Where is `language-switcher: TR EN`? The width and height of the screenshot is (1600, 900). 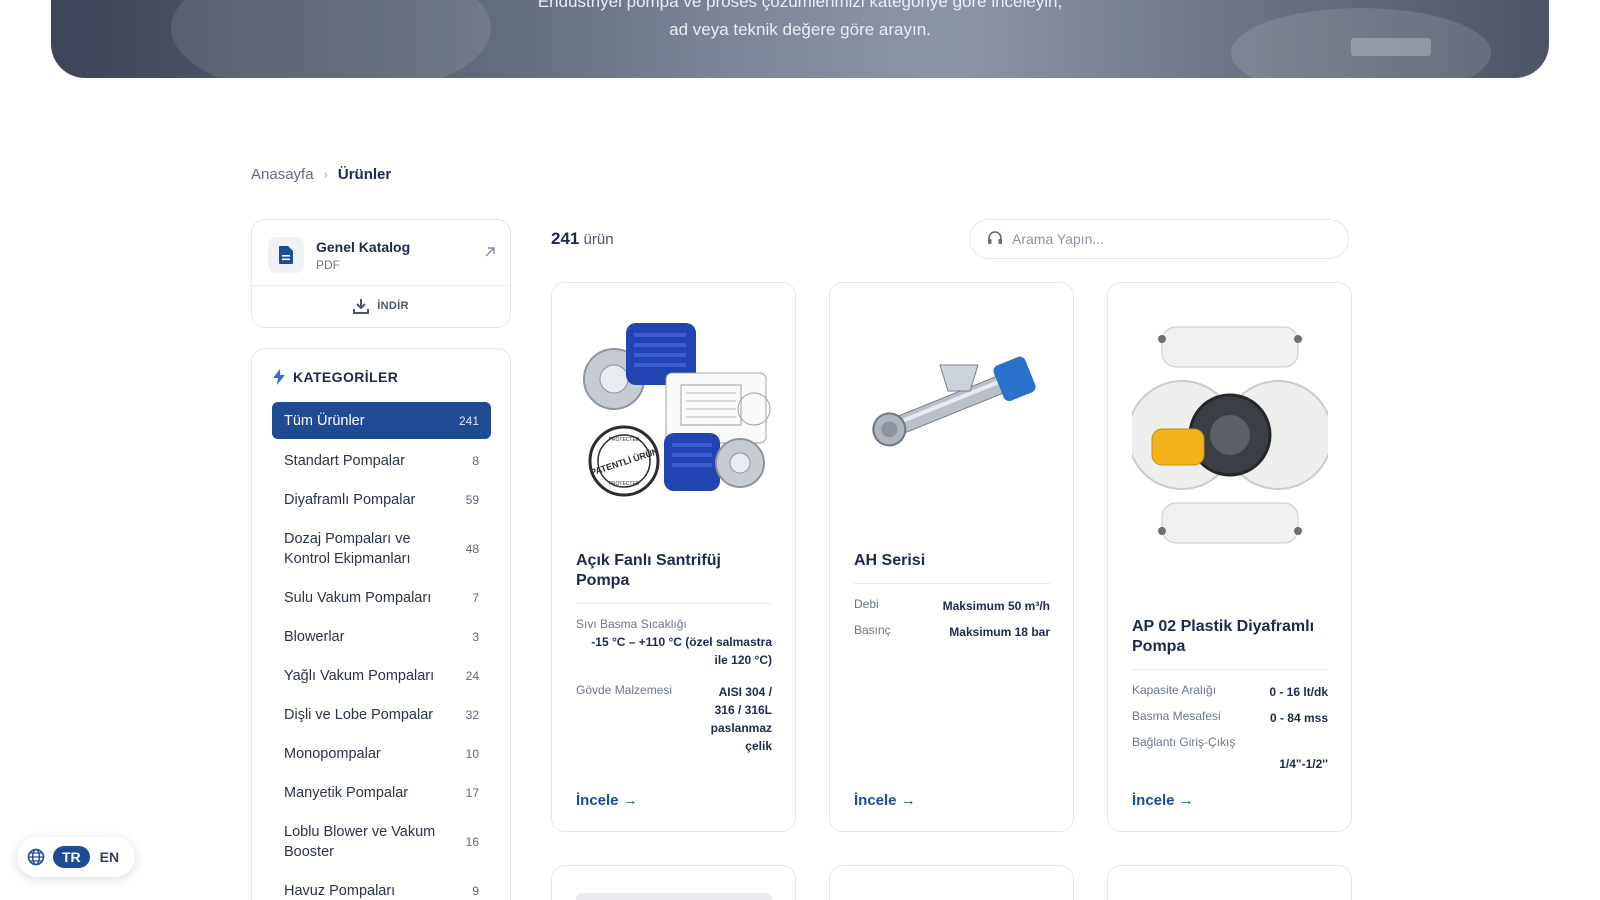
language-switcher: TR EN is located at coordinates (76, 857).